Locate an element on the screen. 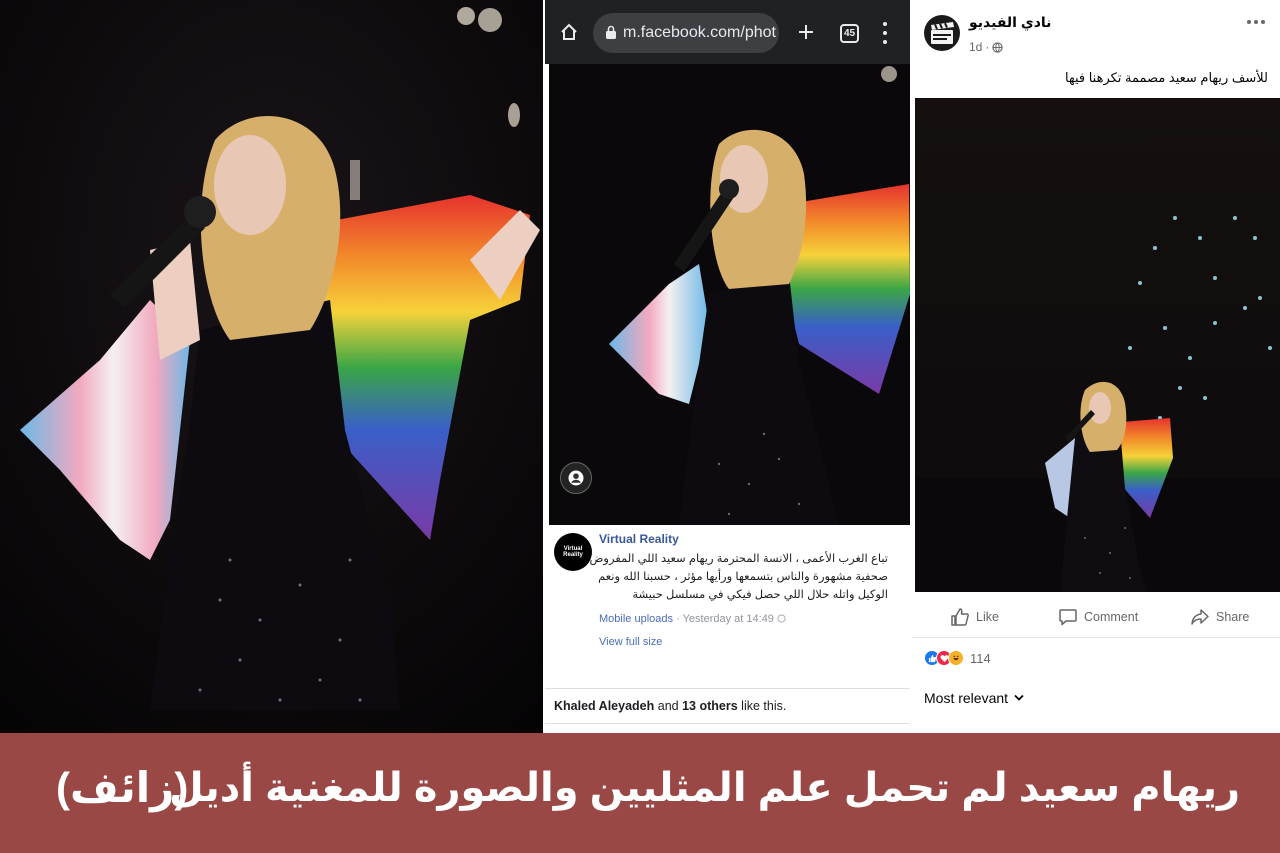 The height and width of the screenshot is (853, 1280). post-actions: Like Comment Share is located at coordinates (1096, 617).